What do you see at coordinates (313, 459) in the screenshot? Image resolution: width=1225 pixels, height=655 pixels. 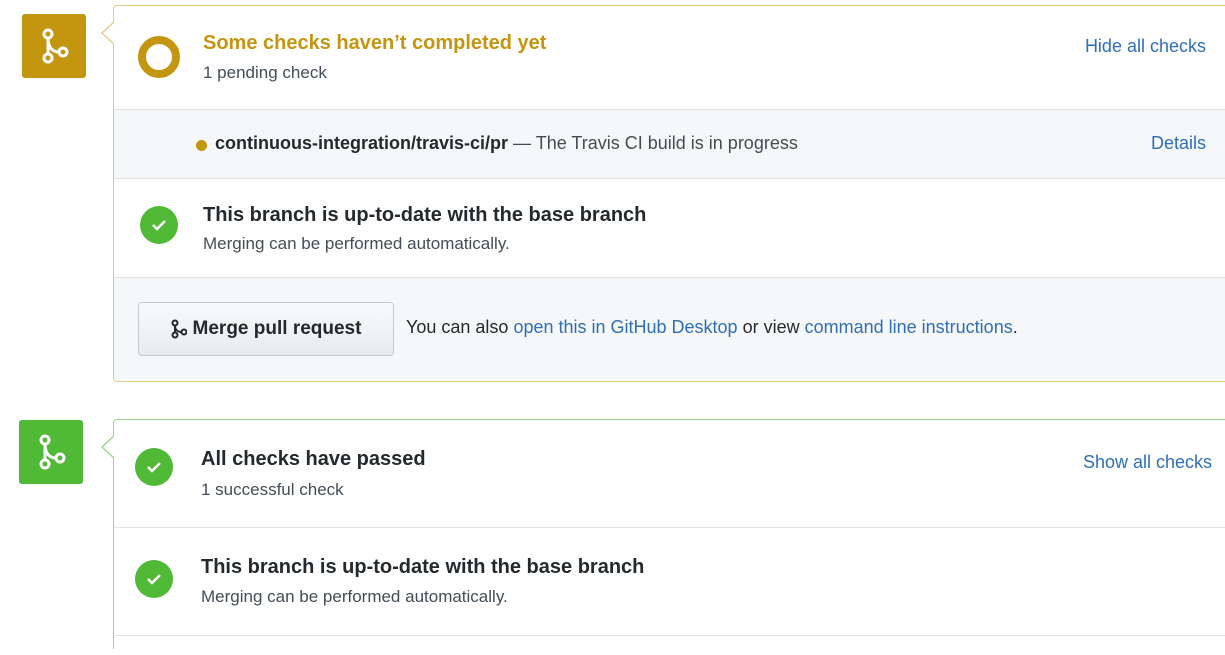 I see `checks-title: All checks have passed` at bounding box center [313, 459].